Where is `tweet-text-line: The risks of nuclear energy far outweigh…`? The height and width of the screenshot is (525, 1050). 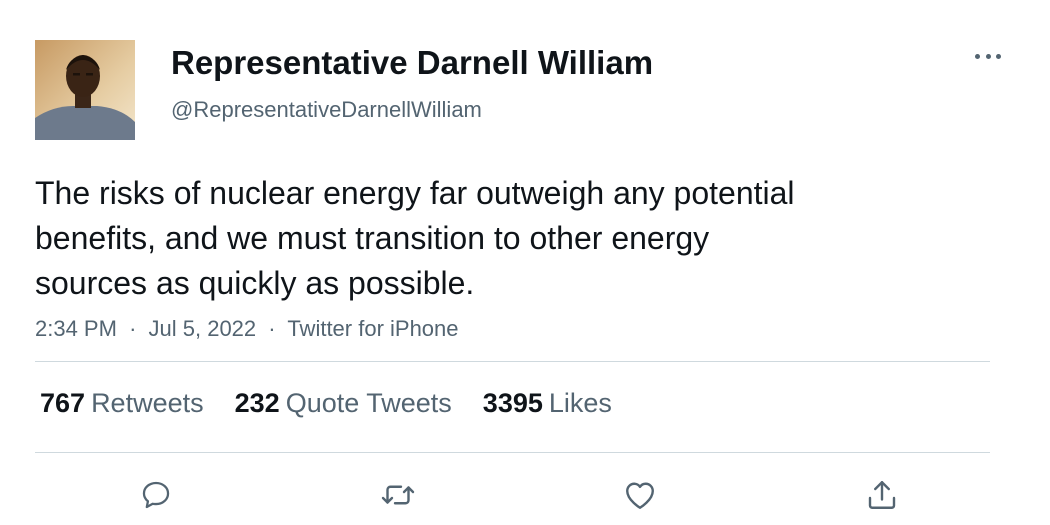
tweet-text-line: The risks of nuclear energy far outweigh… is located at coordinates (415, 193).